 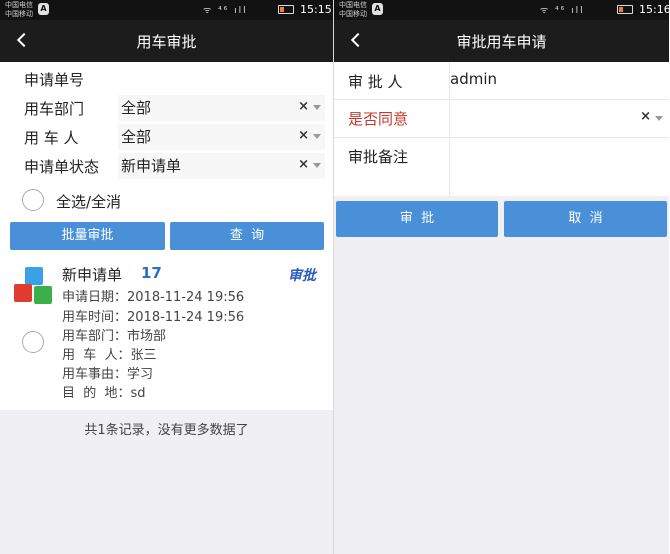 I want to click on approver-field: admin, so click(x=559, y=80).